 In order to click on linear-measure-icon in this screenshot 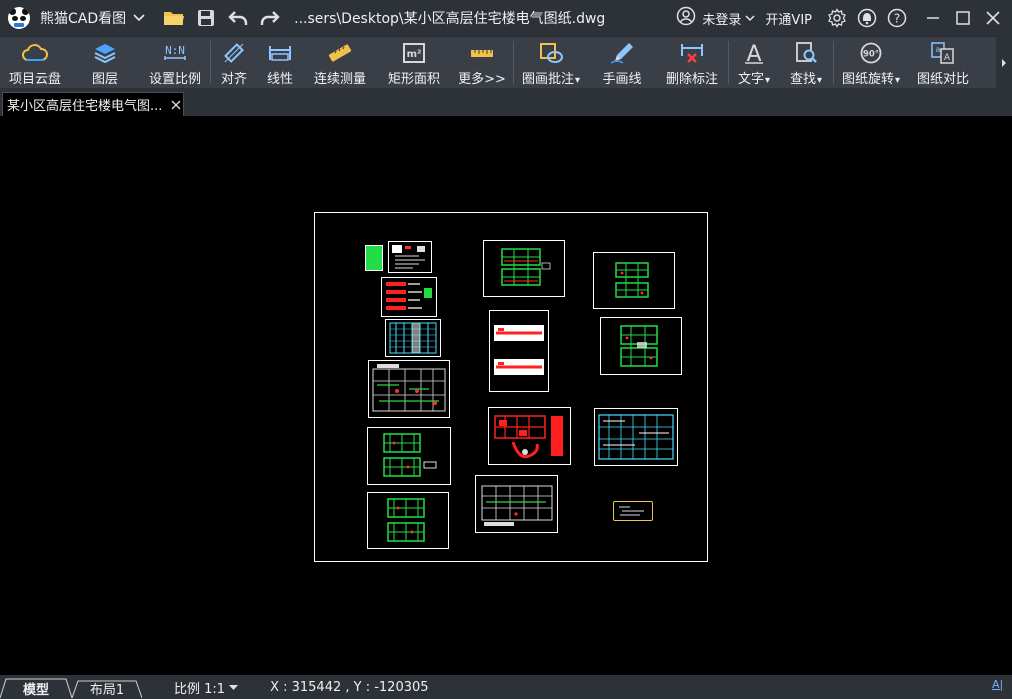, I will do `click(280, 53)`.